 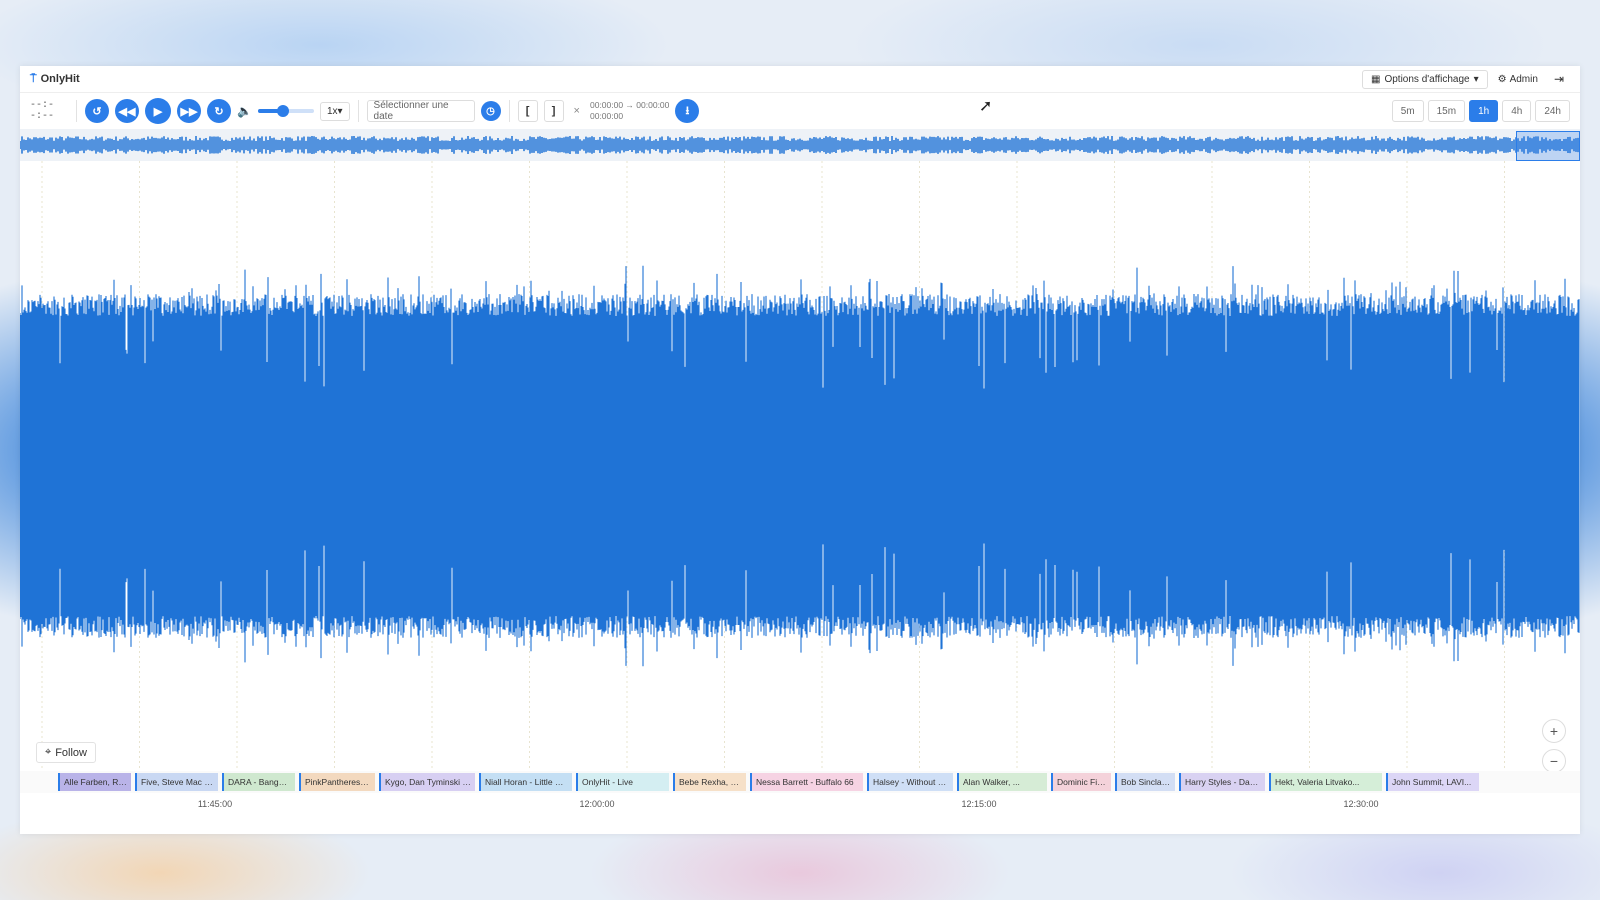 What do you see at coordinates (606, 116) in the screenshot?
I see `range-duration: 00:00:00` at bounding box center [606, 116].